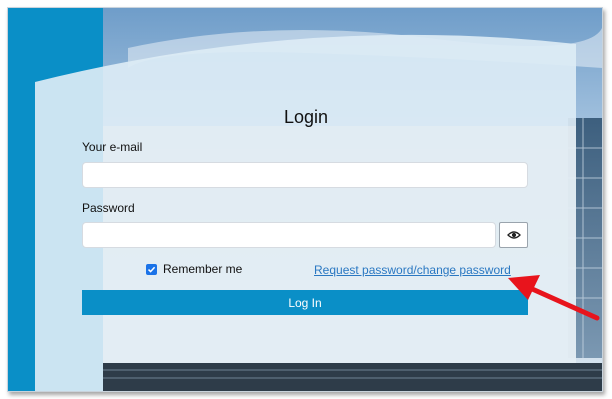 The width and height of the screenshot is (612, 399). What do you see at coordinates (412, 270) in the screenshot?
I see `request-password-link: Request password/change password` at bounding box center [412, 270].